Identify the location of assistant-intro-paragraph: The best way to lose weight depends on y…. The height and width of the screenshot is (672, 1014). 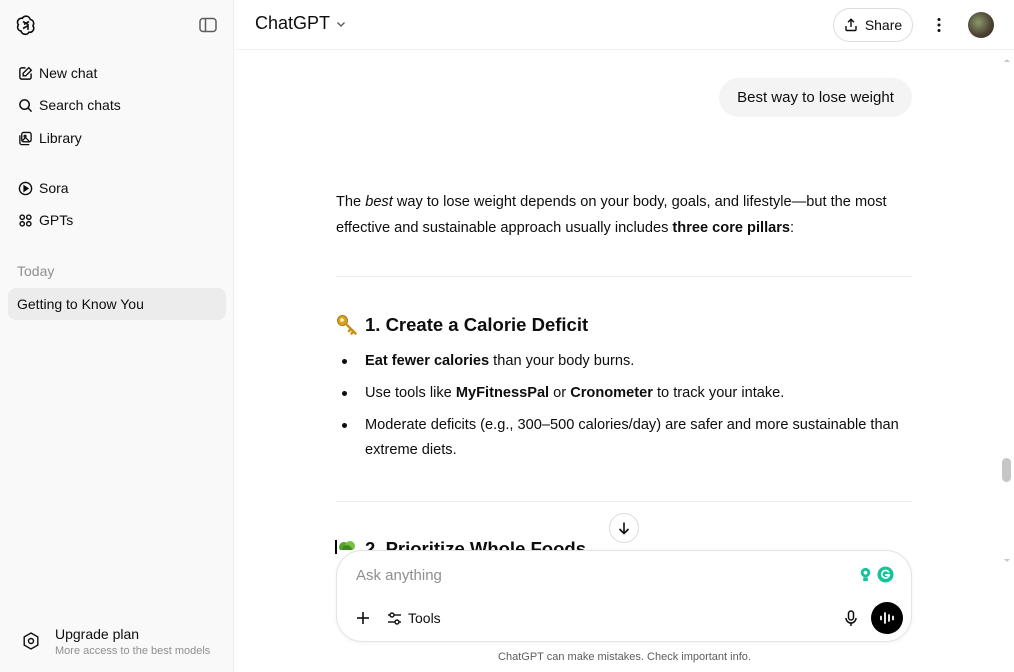
(625, 215).